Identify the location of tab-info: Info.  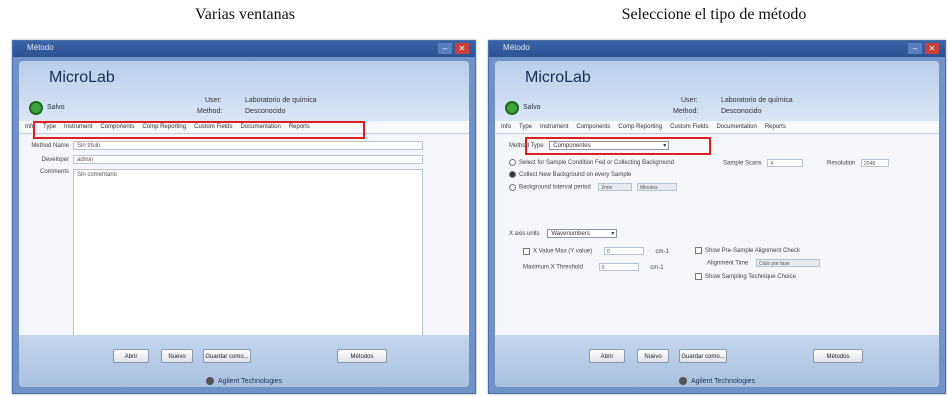
(506, 127).